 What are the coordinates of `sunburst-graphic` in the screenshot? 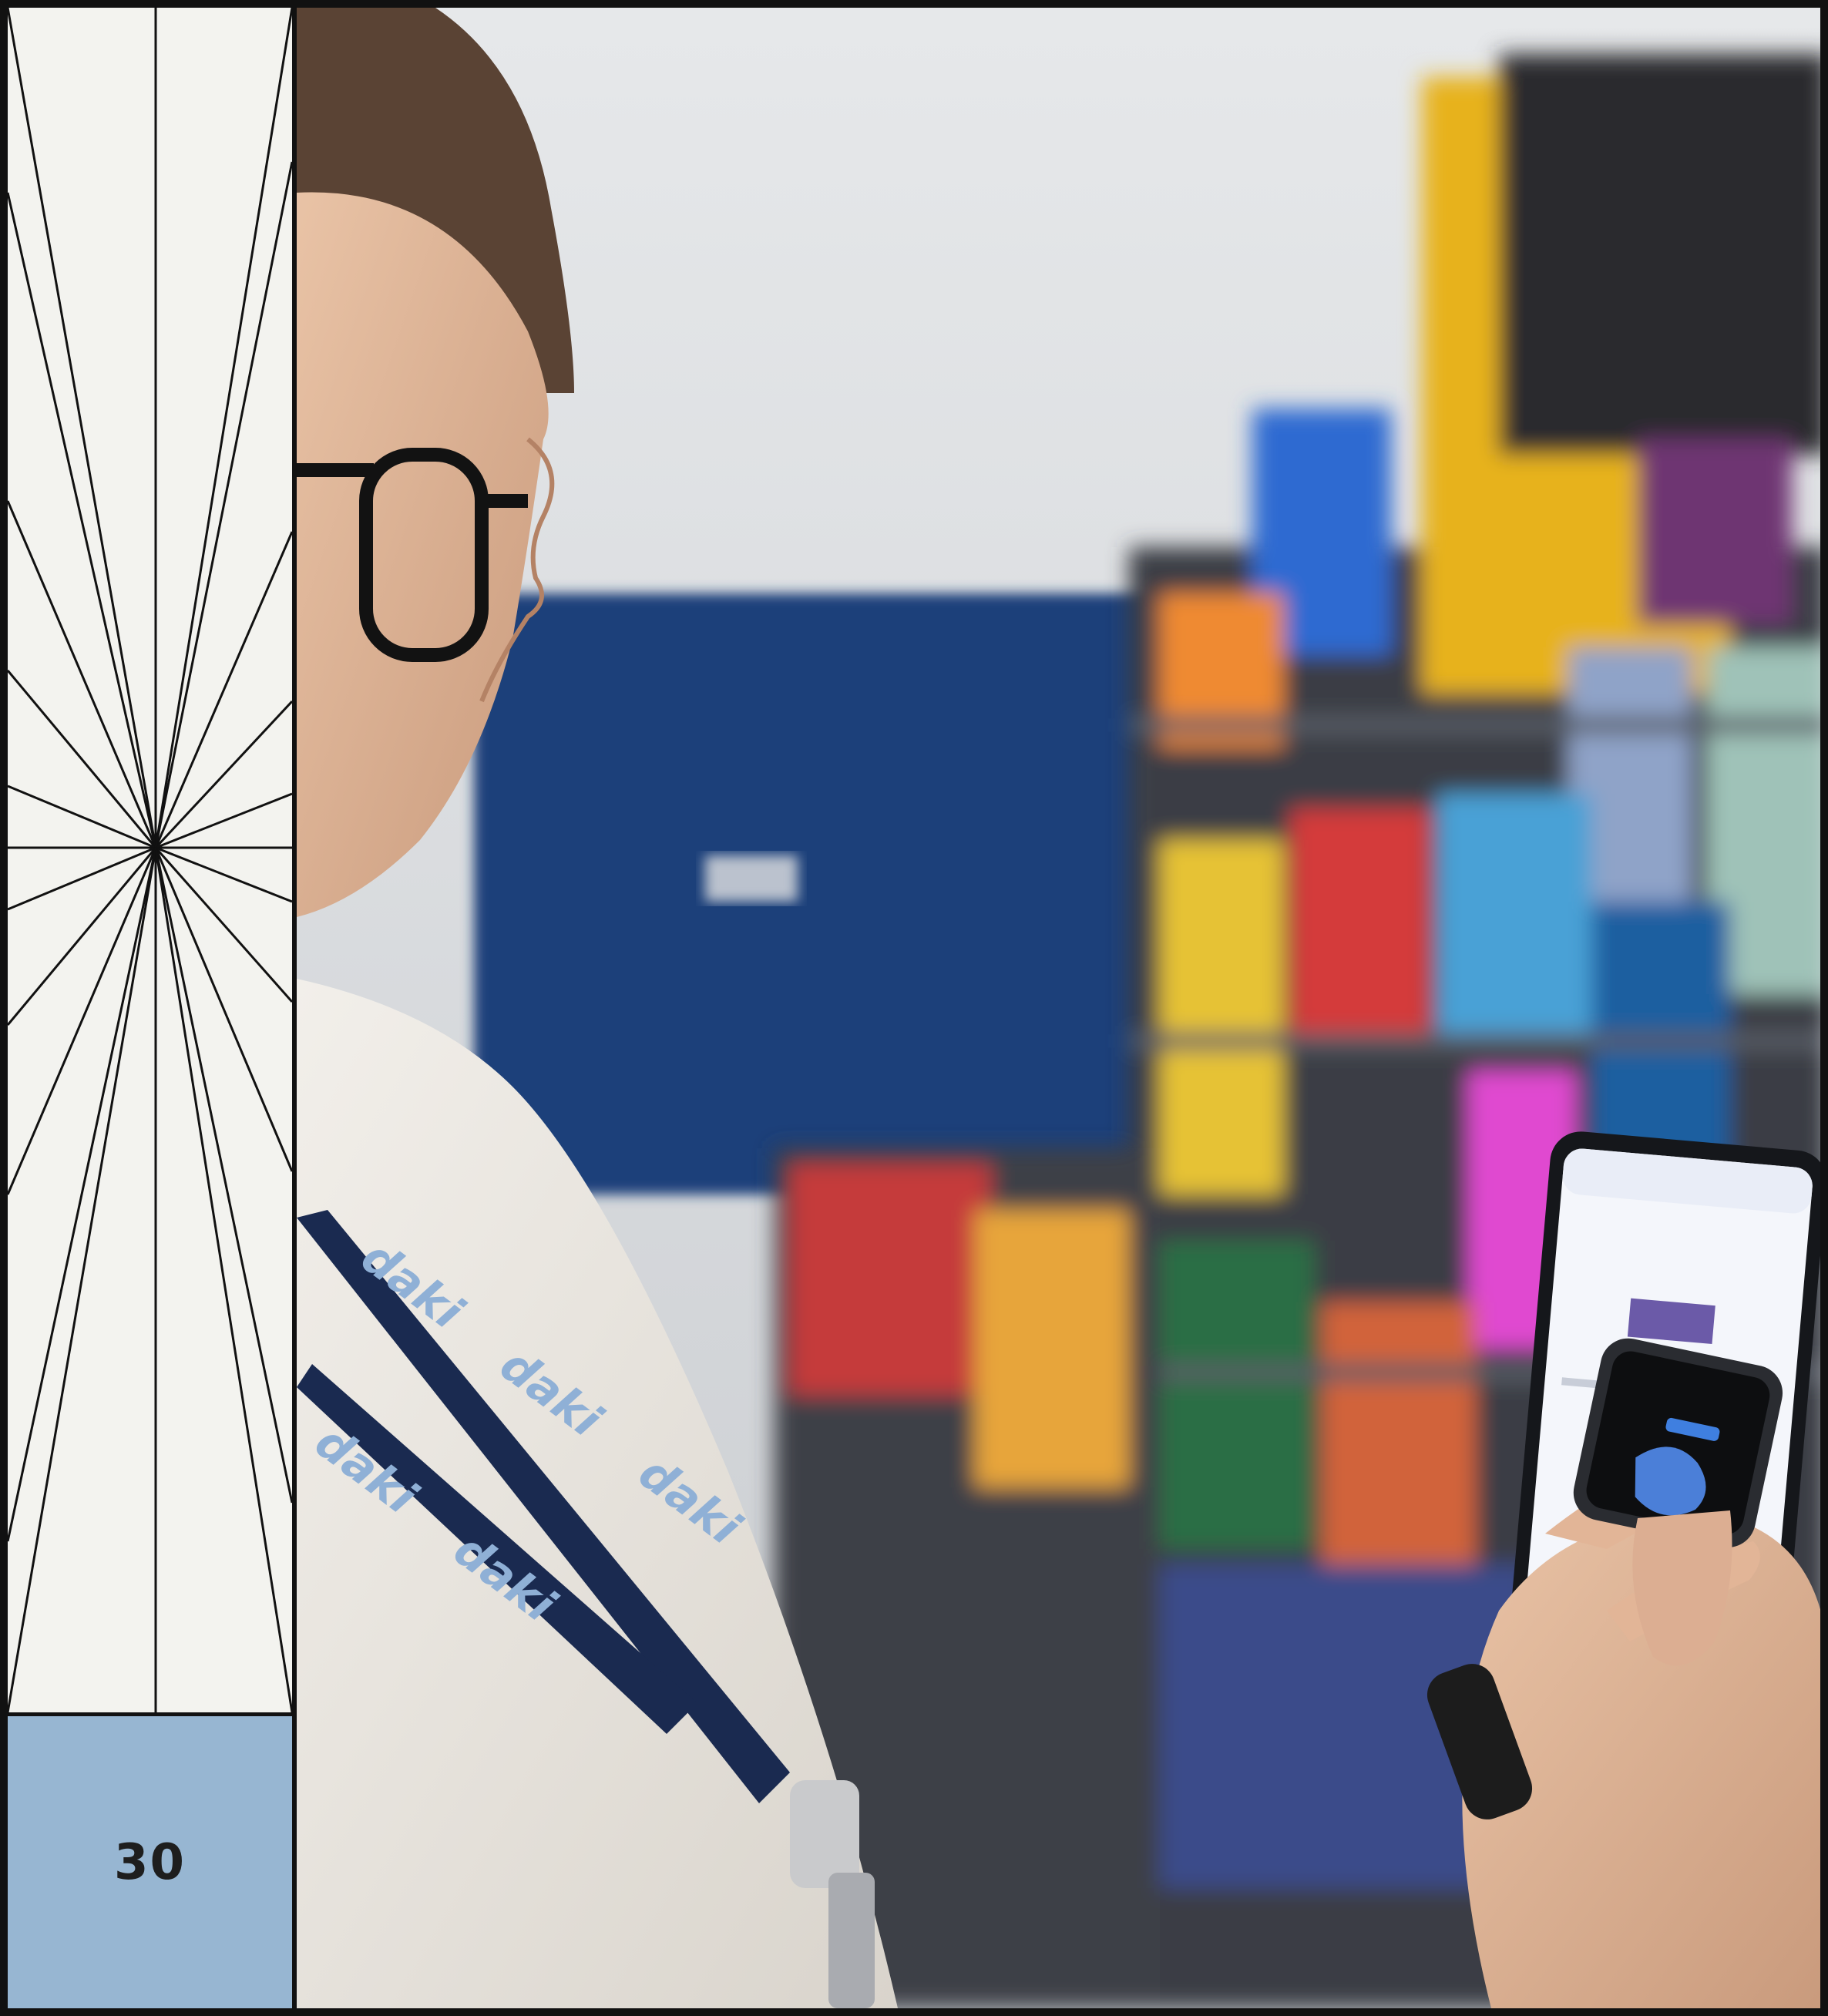 It's located at (150, 860).